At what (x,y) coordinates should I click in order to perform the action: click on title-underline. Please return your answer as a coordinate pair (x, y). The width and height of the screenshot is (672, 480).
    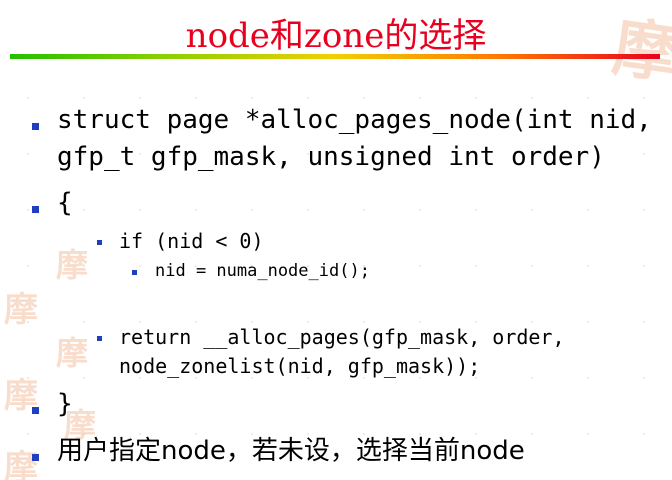
    Looking at the image, I should click on (335, 56).